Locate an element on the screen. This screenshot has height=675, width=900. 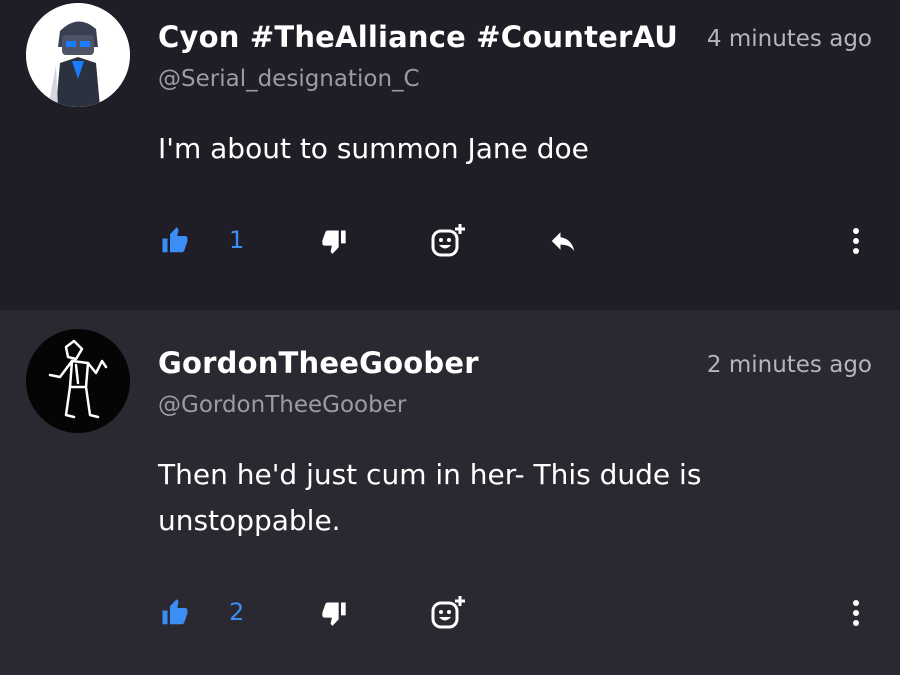
display-name: GordonTheeGoober is located at coordinates (318, 363).